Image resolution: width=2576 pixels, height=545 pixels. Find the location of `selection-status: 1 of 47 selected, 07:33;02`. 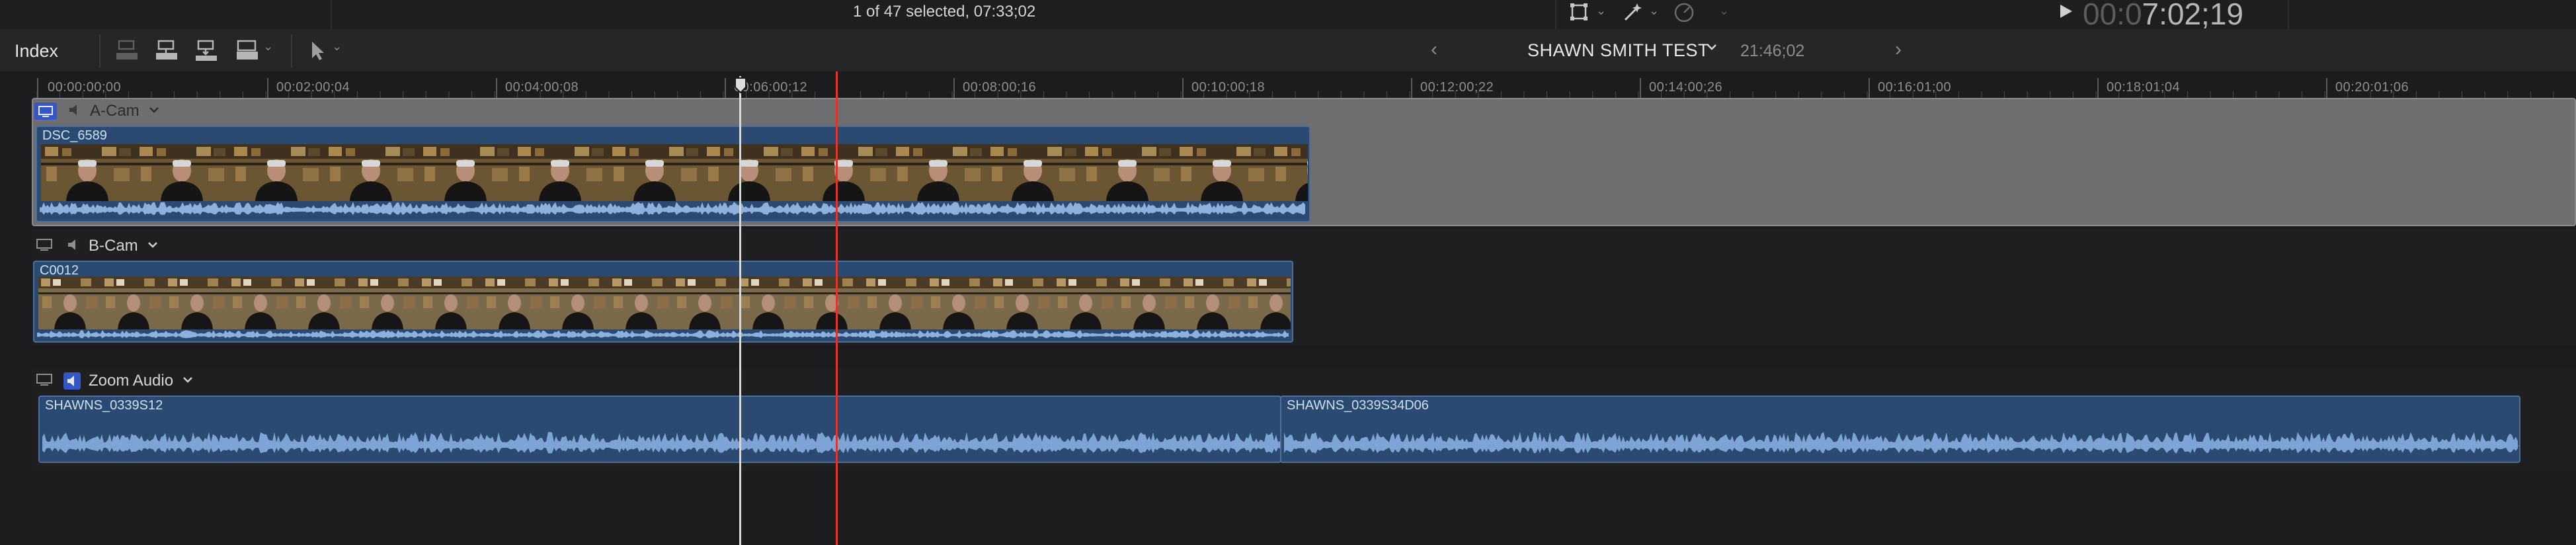

selection-status: 1 of 47 selected, 07:33;02 is located at coordinates (944, 12).